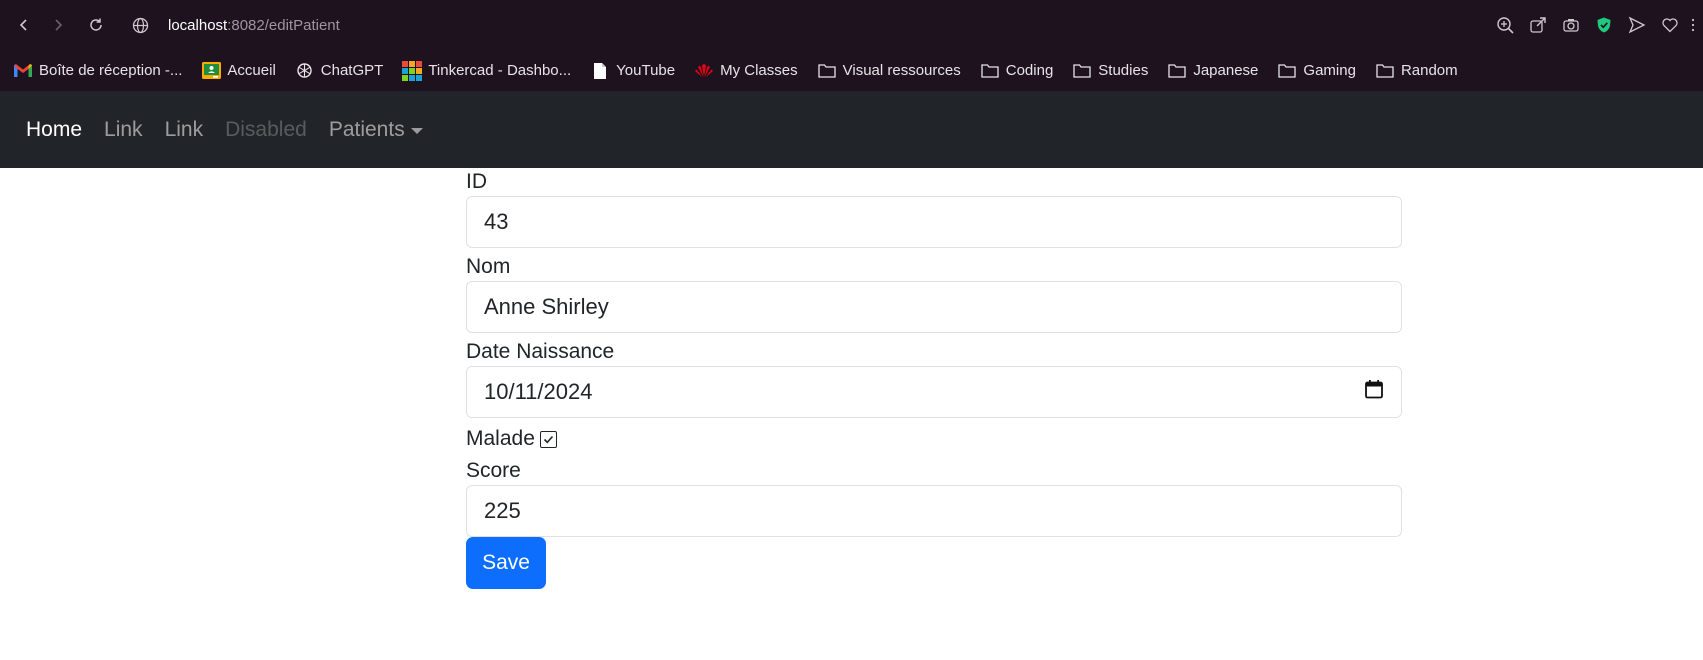  I want to click on date-naissance-input: 10/11/2024, so click(934, 392).